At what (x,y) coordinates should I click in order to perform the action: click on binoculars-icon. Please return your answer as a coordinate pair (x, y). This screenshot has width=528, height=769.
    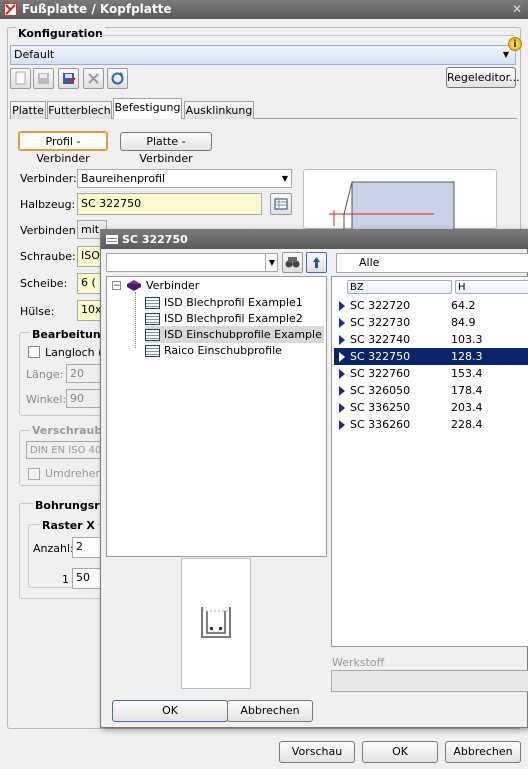
    Looking at the image, I should click on (292, 262).